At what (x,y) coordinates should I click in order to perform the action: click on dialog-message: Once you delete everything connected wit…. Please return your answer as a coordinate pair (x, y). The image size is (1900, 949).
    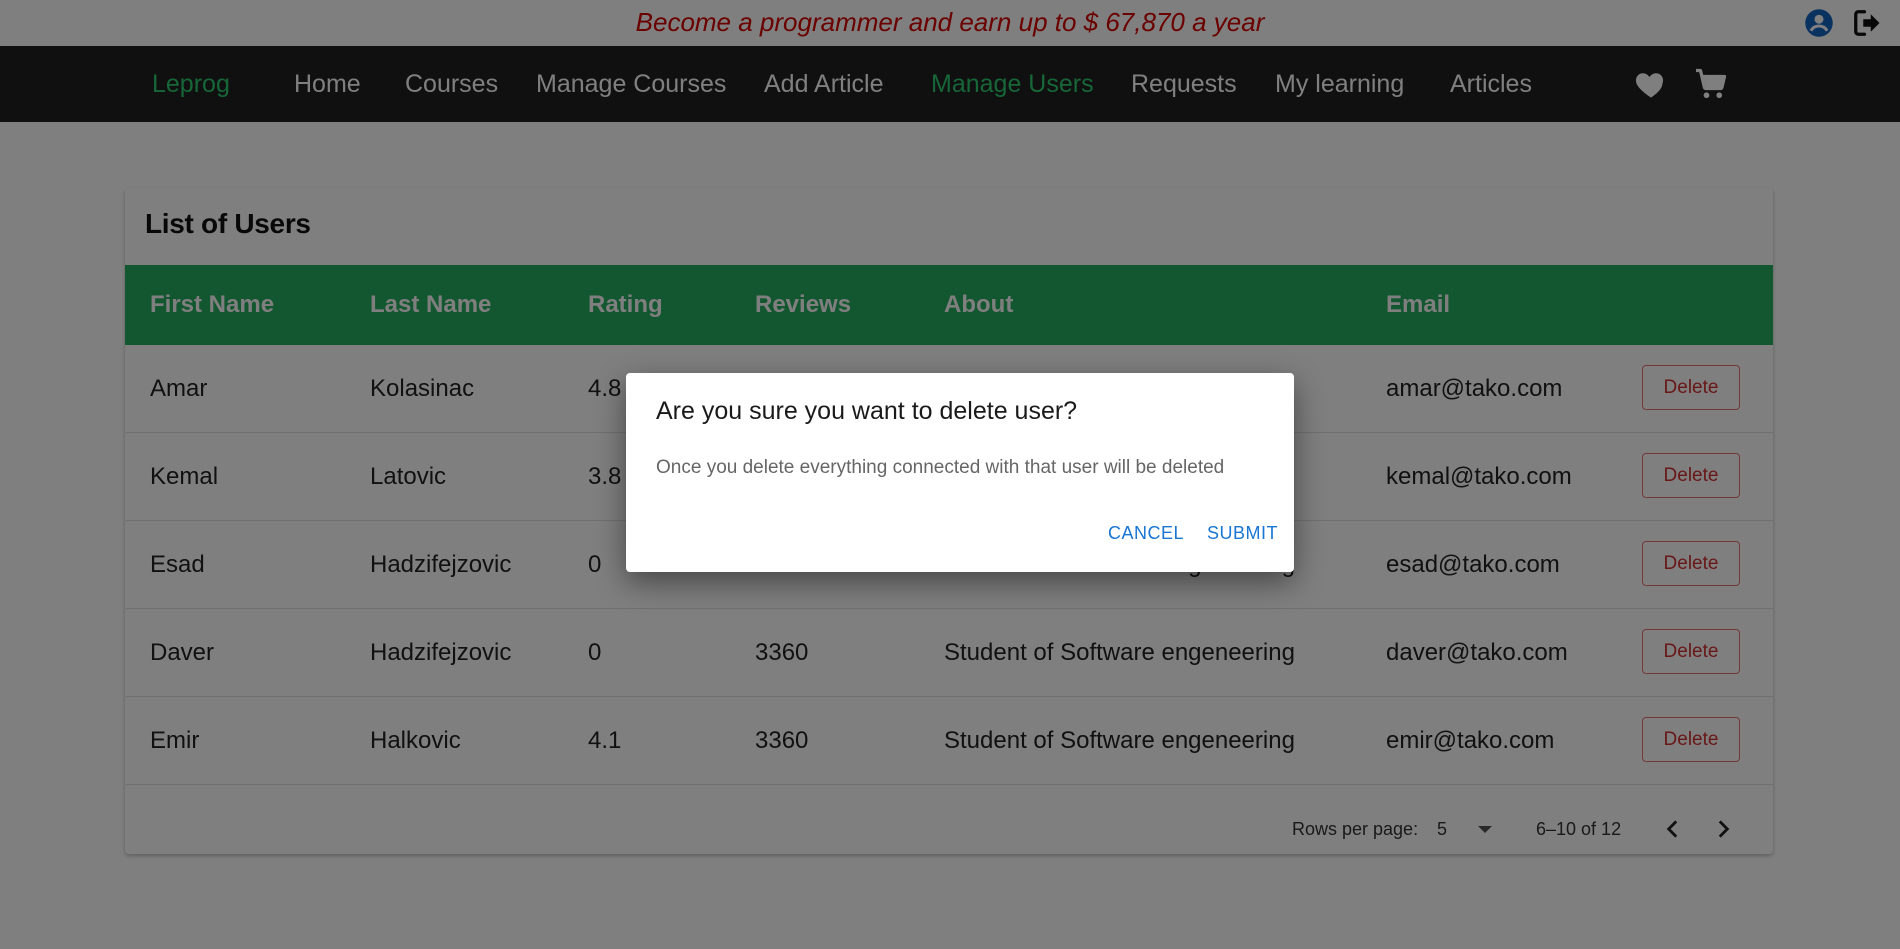
    Looking at the image, I should click on (940, 467).